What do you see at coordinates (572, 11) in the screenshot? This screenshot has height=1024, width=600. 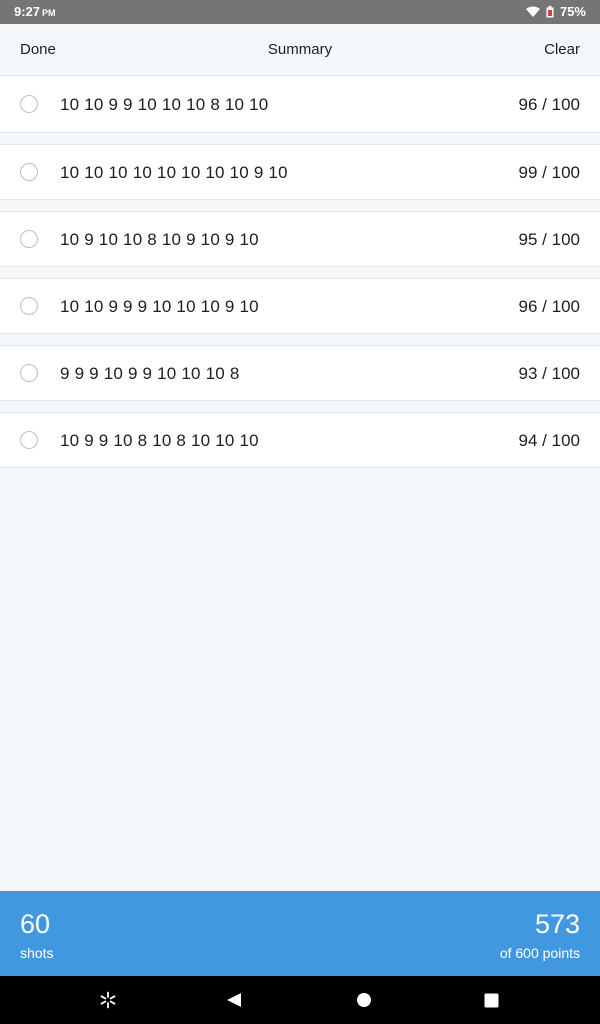 I see `battery-percent: 75%` at bounding box center [572, 11].